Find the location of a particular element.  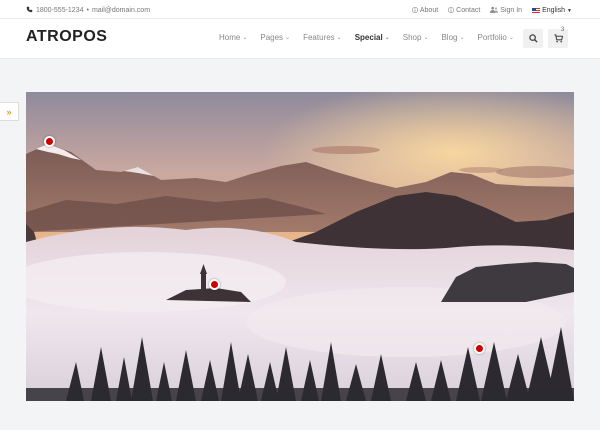

caret-down-icon: ▼ is located at coordinates (569, 10).